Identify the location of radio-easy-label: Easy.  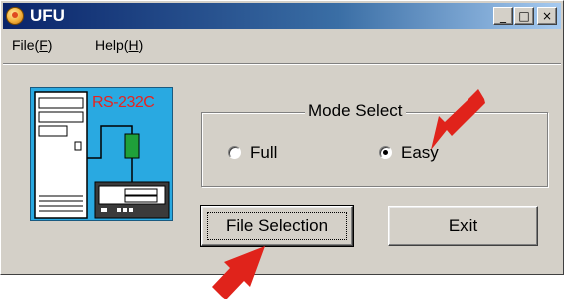
(420, 153).